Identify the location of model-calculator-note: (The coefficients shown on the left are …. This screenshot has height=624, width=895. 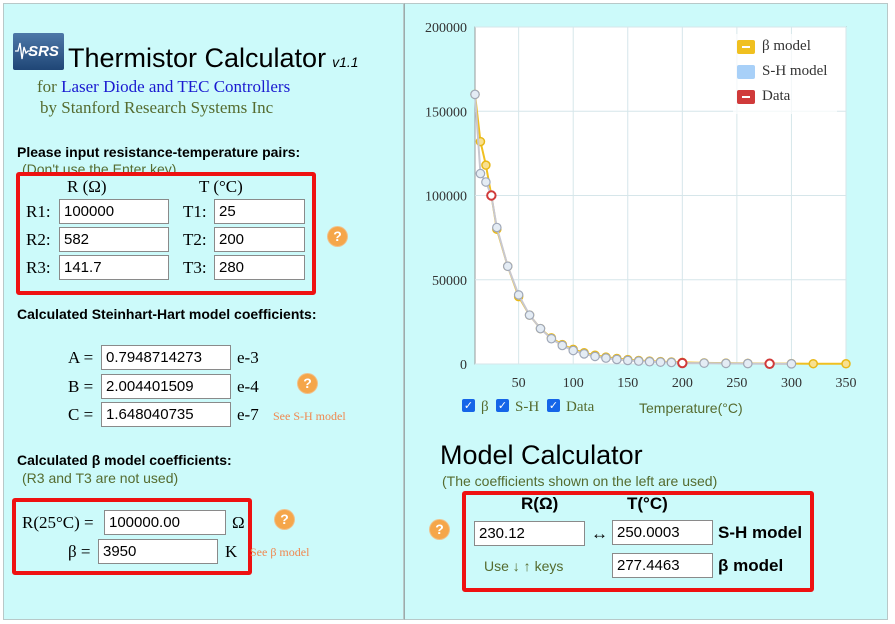
(580, 481).